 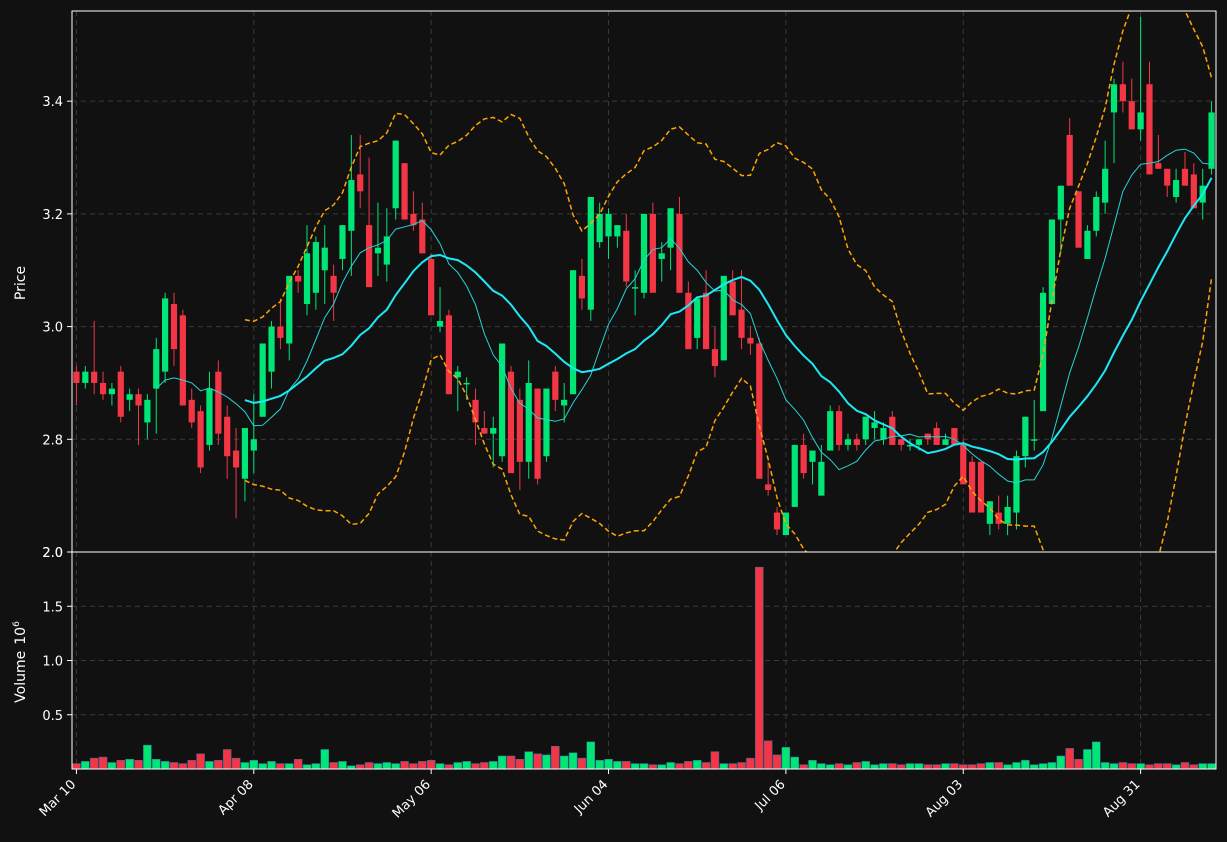 I want to click on price-tick-label: 2.8, so click(x=52, y=440).